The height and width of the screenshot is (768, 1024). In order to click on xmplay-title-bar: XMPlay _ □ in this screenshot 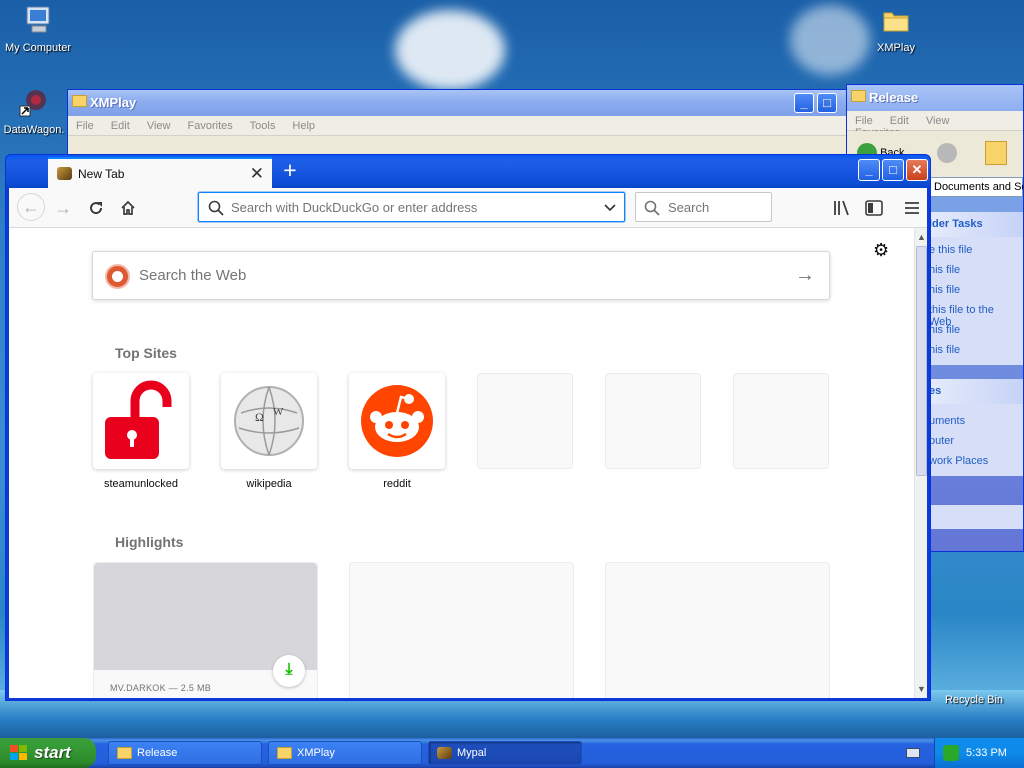, I will do `click(457, 103)`.